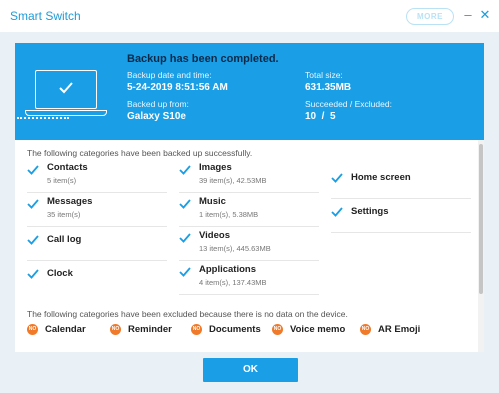 The image size is (499, 393). What do you see at coordinates (399, 329) in the screenshot?
I see `excluded-item-label: AR Emoji` at bounding box center [399, 329].